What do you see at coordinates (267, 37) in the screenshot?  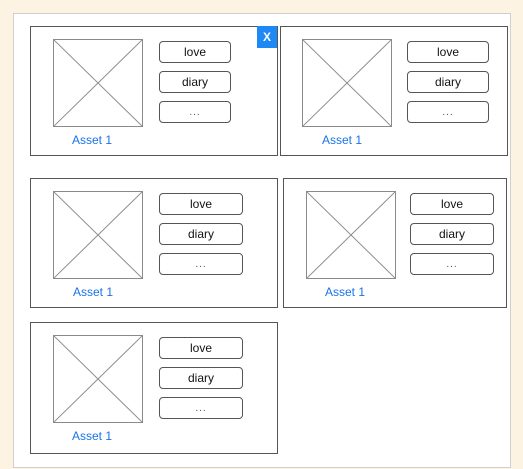 I see `close-icon: X` at bounding box center [267, 37].